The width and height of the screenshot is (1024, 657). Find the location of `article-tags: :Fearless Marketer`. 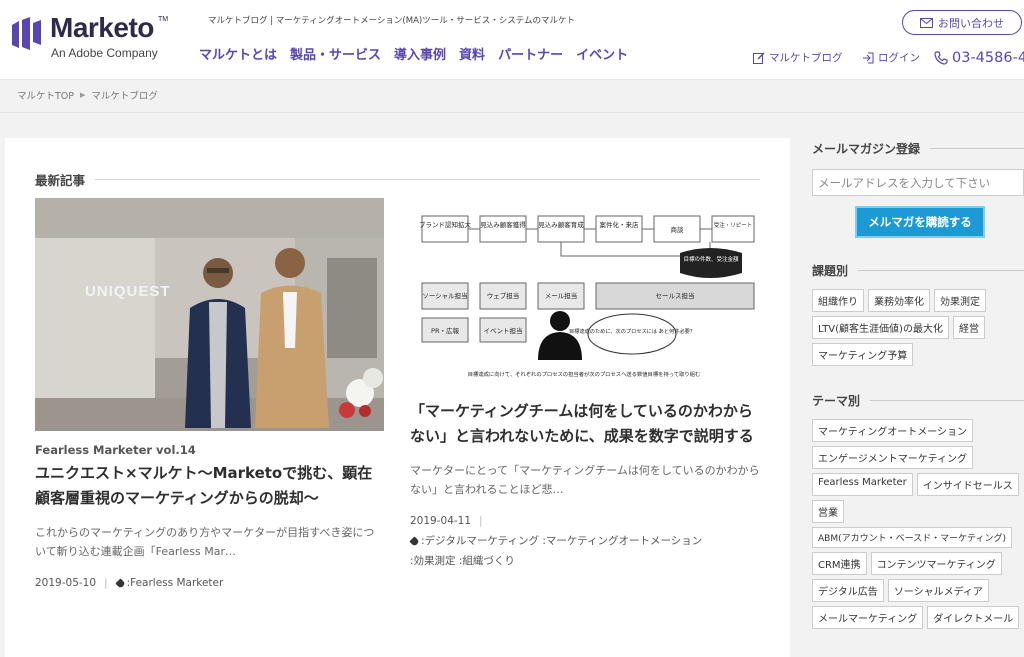

article-tags: :Fearless Marketer is located at coordinates (175, 583).